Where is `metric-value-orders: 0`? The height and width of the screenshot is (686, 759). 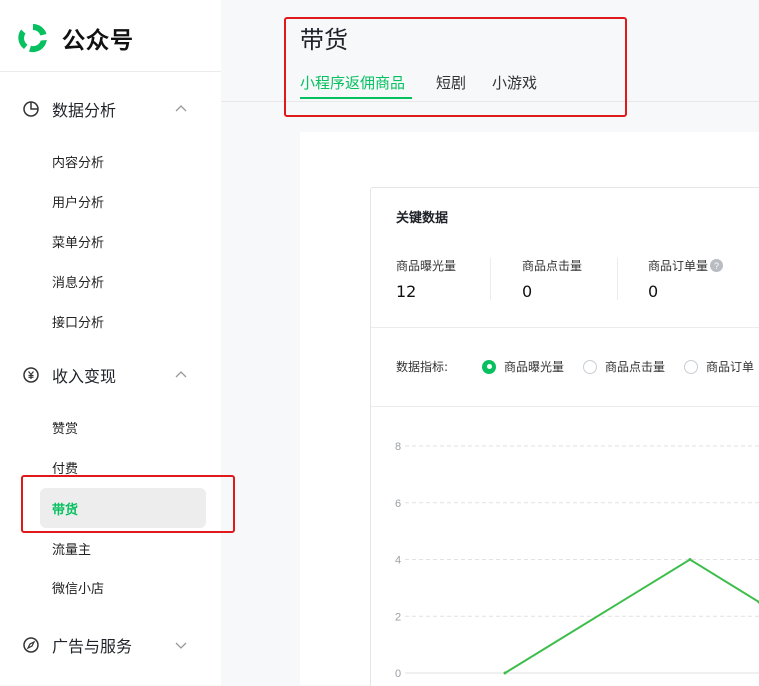
metric-value-orders: 0 is located at coordinates (653, 291).